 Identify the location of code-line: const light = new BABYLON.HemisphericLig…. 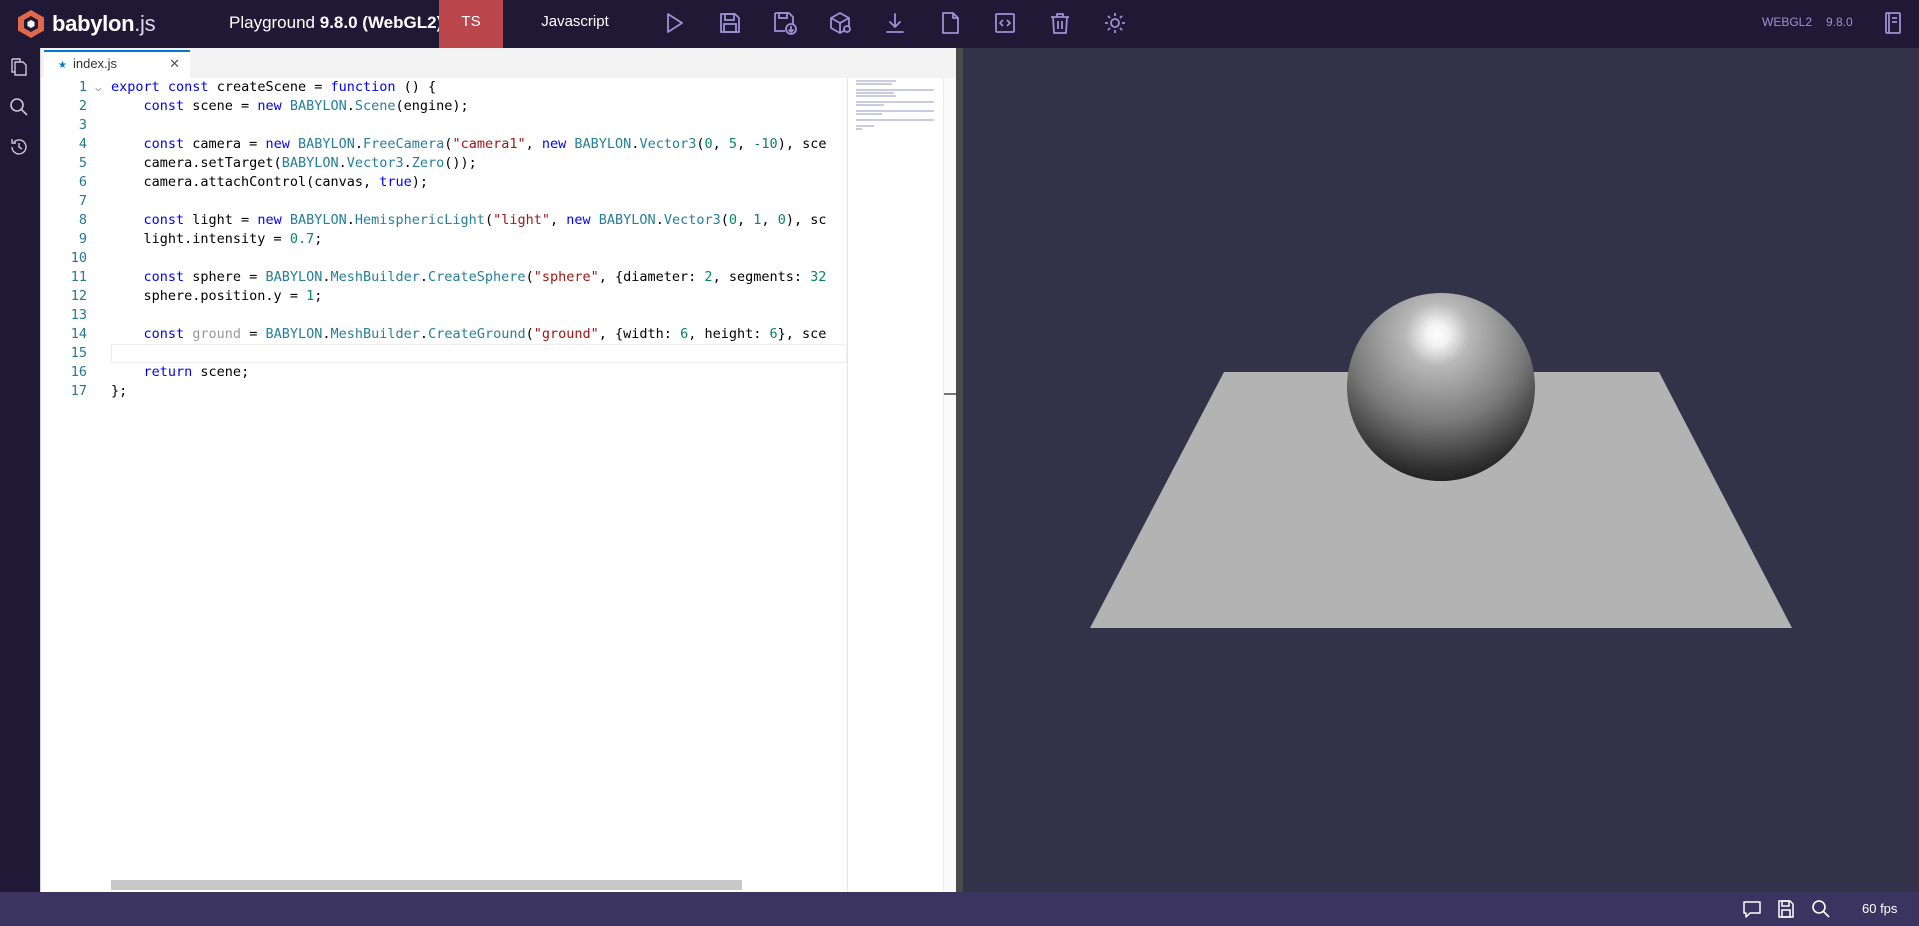
(485, 220).